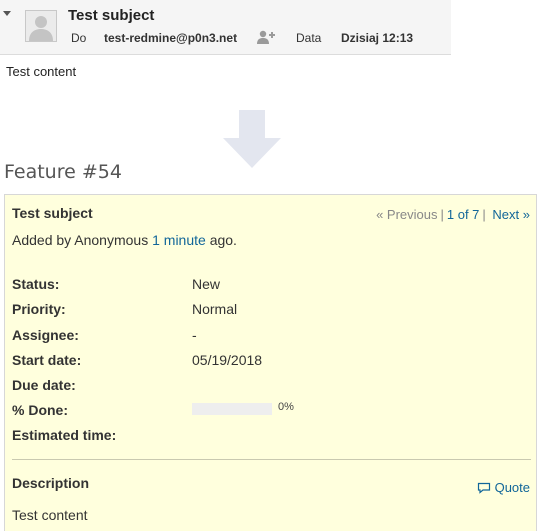  What do you see at coordinates (47, 360) in the screenshot?
I see `start-date-label: Start date:` at bounding box center [47, 360].